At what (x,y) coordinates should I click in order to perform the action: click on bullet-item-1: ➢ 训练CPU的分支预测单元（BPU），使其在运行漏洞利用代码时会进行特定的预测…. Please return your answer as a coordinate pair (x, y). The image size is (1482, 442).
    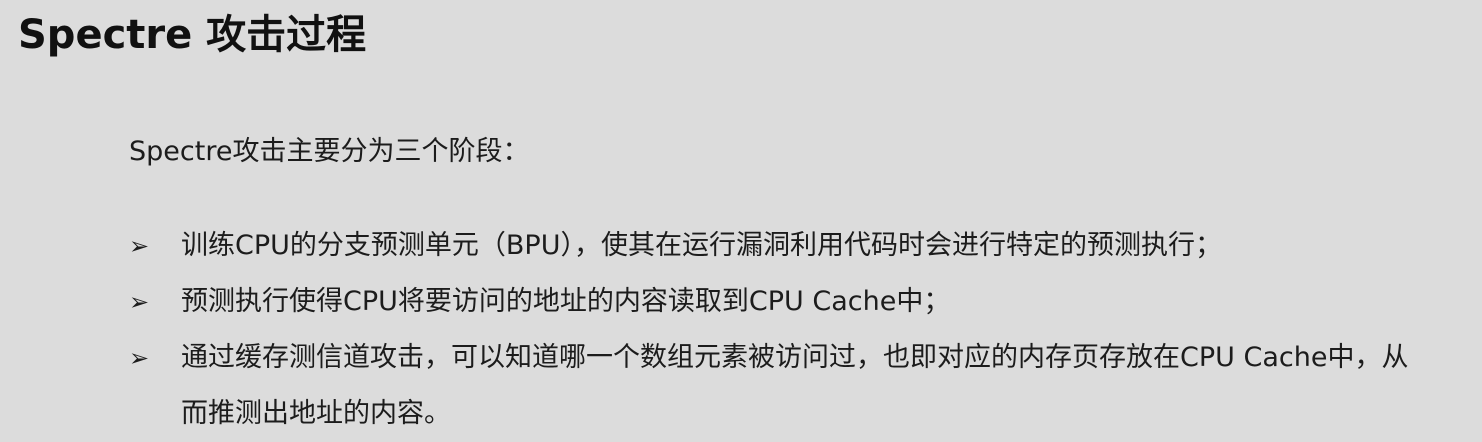
    Looking at the image, I should click on (794, 246).